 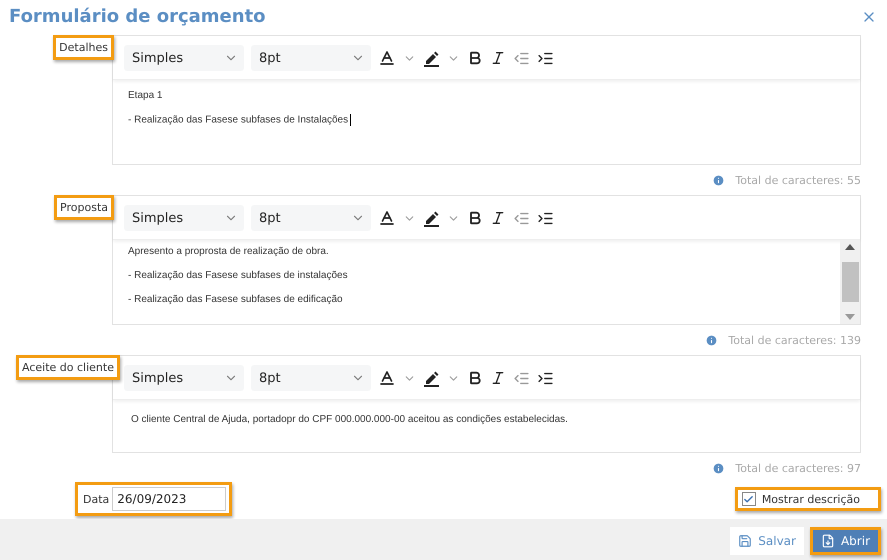 What do you see at coordinates (236, 299) in the screenshot?
I see `editor-text: - Realização das Fasese subfases de edificação` at bounding box center [236, 299].